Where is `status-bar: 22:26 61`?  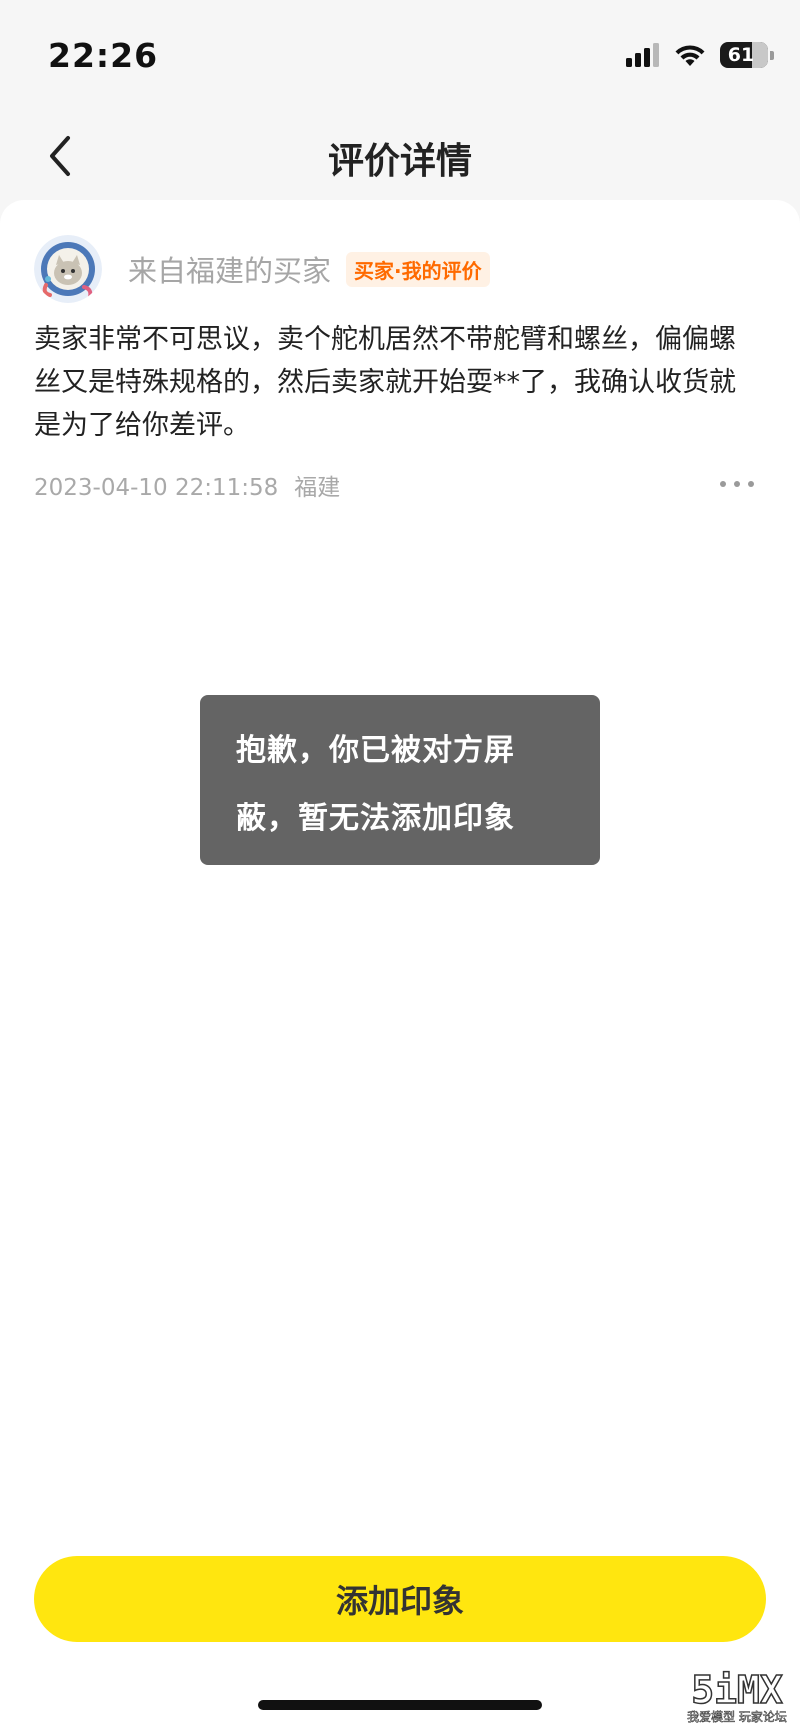 status-bar: 22:26 61 is located at coordinates (400, 55).